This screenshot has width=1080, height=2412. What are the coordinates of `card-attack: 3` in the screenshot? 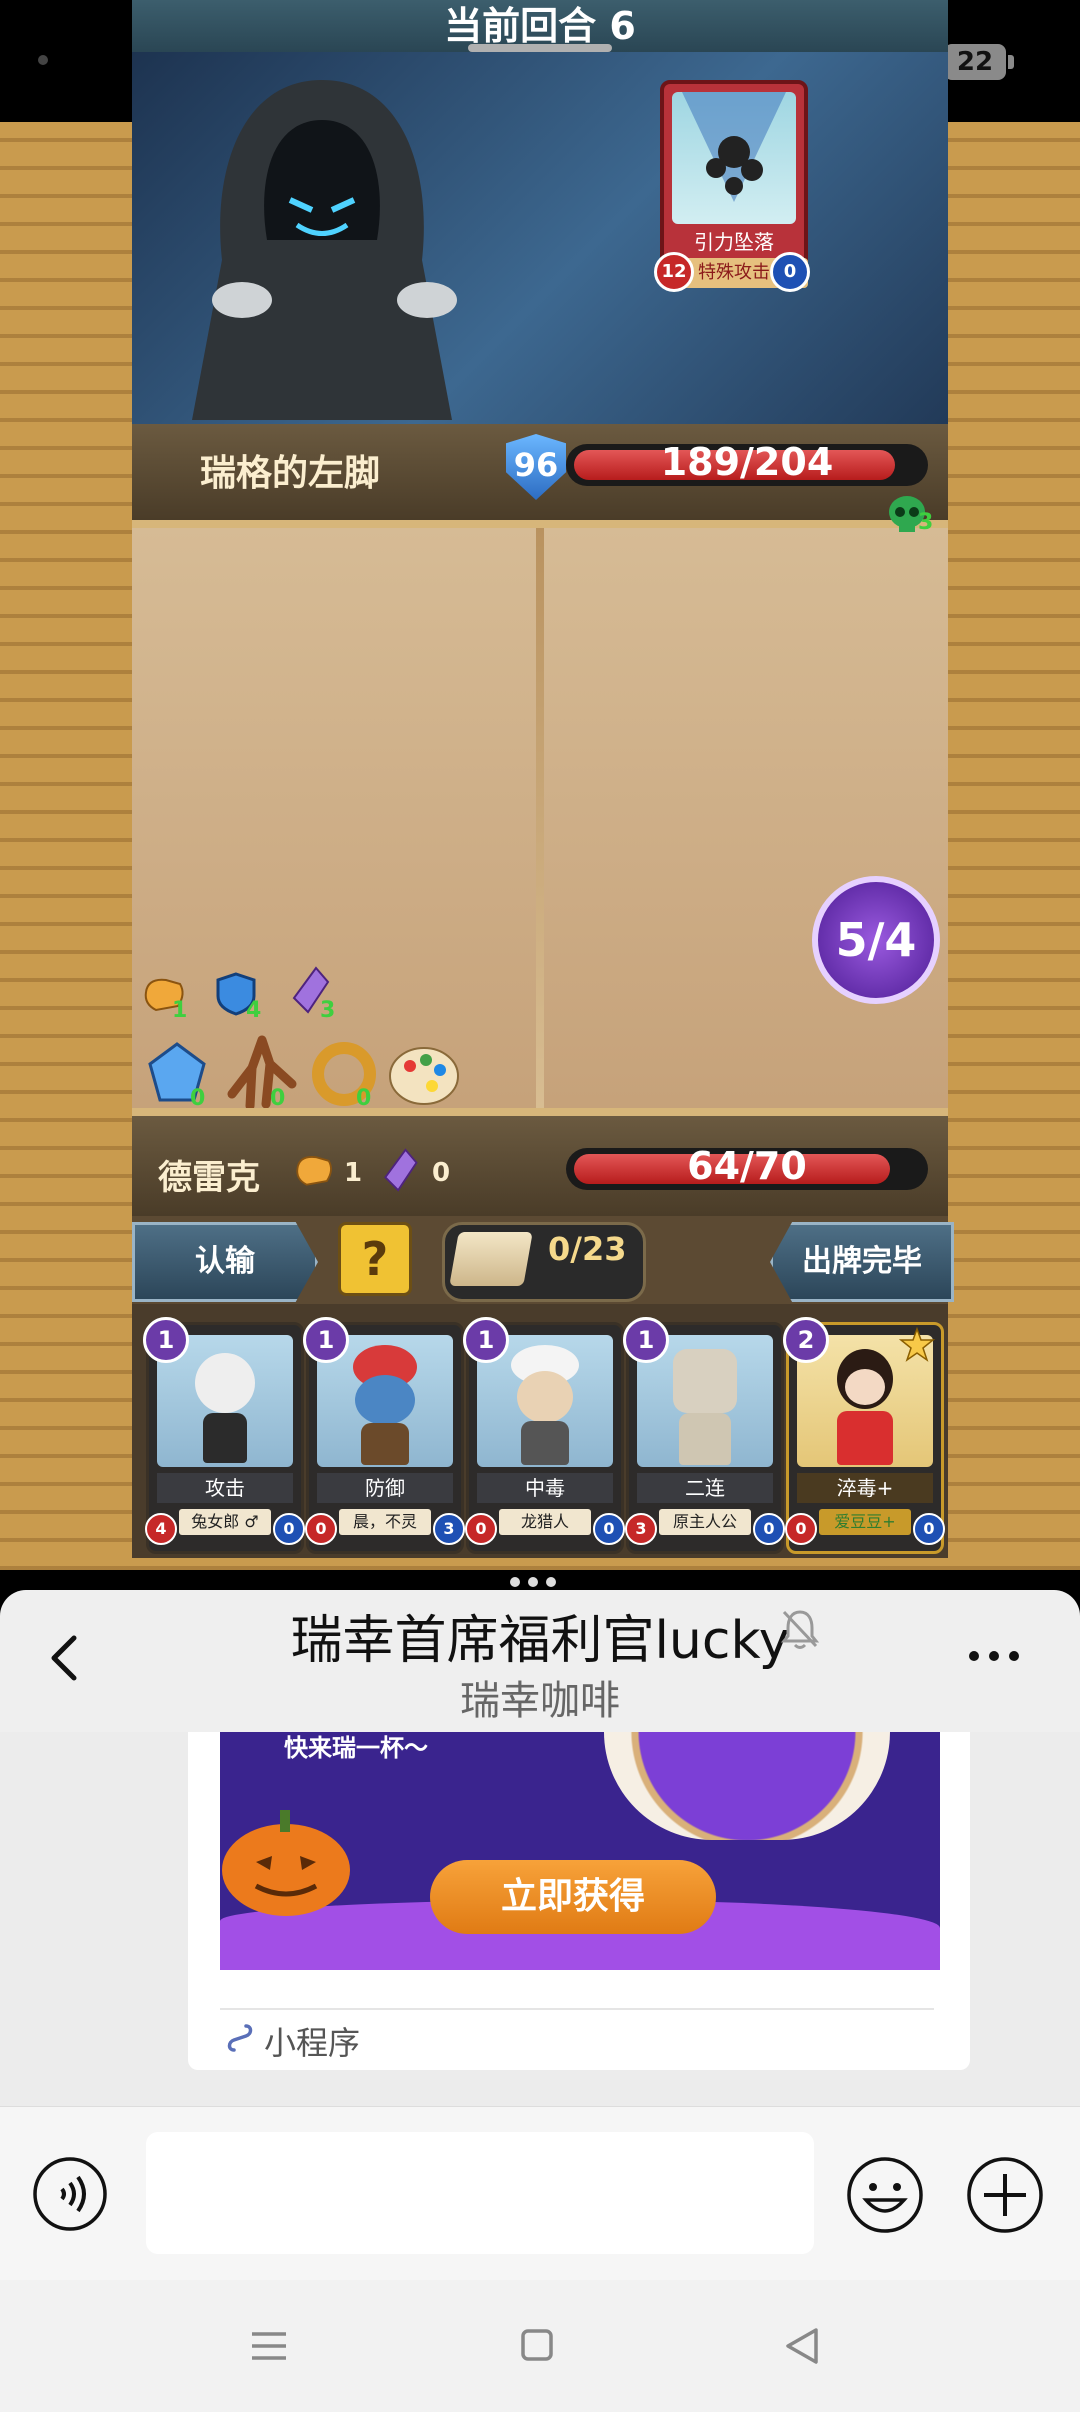 It's located at (641, 1529).